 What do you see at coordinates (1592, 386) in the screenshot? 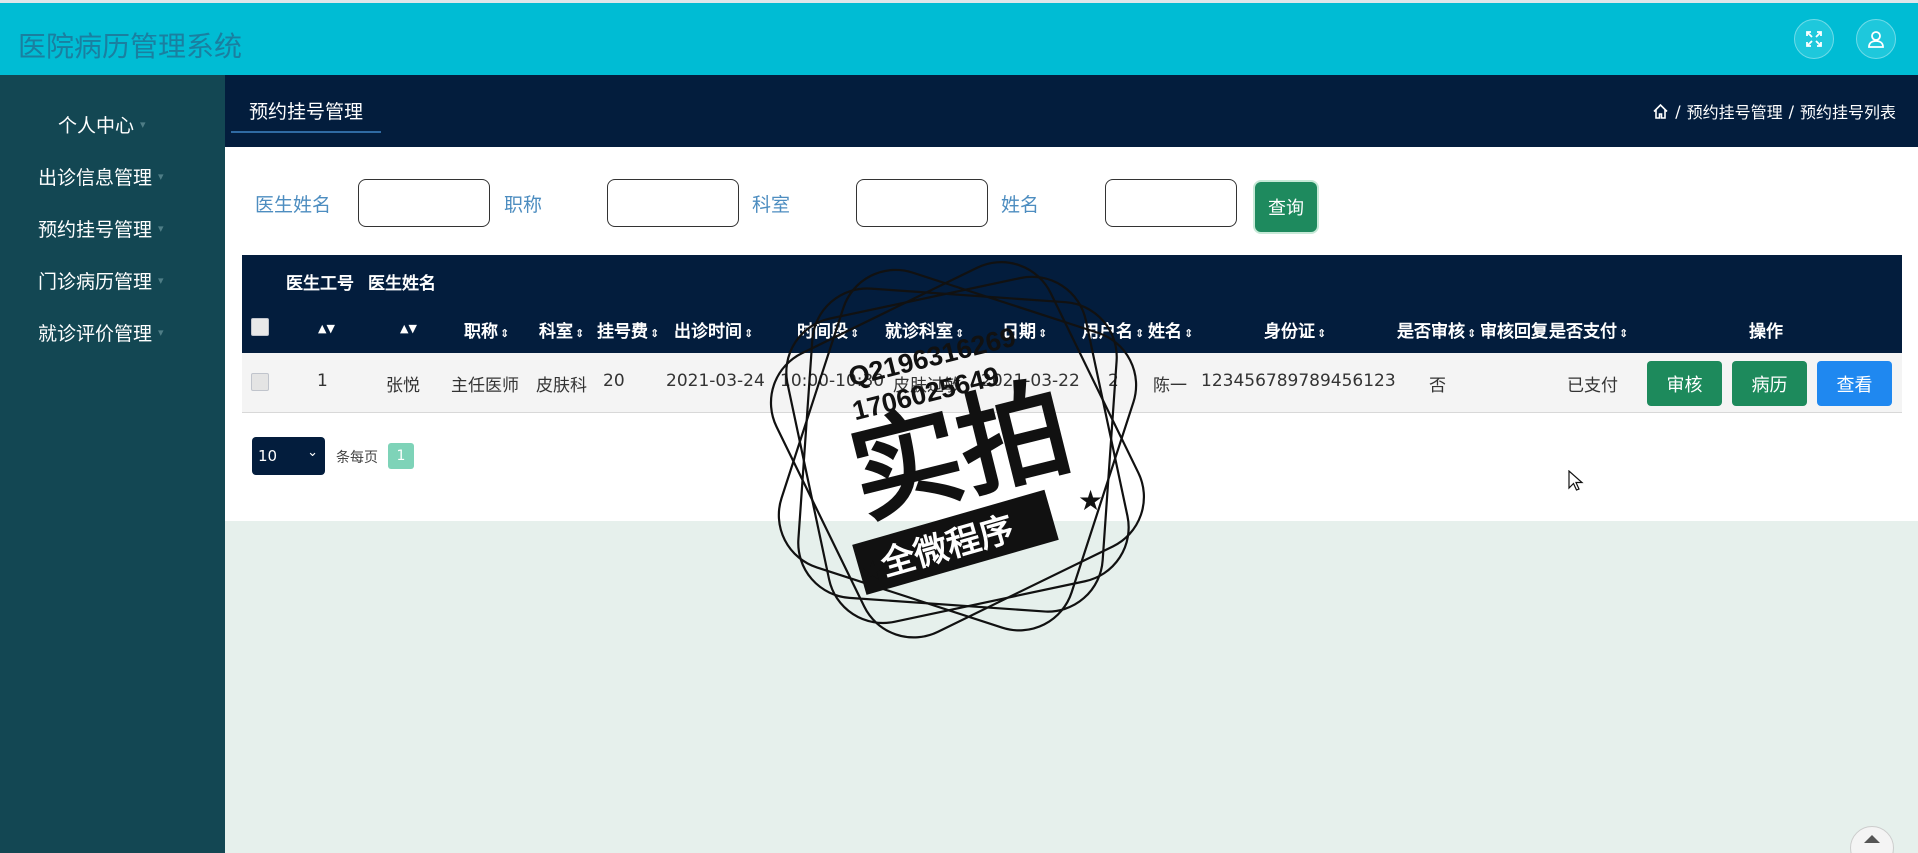
I see `cell-paid: 已支付` at bounding box center [1592, 386].